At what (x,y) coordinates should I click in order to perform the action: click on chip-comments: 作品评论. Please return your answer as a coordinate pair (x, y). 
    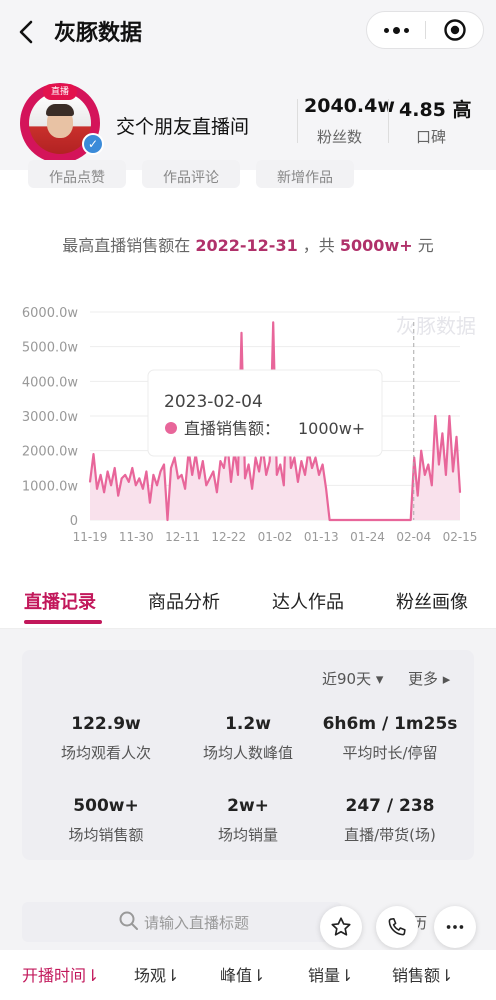
    Looking at the image, I should click on (191, 174).